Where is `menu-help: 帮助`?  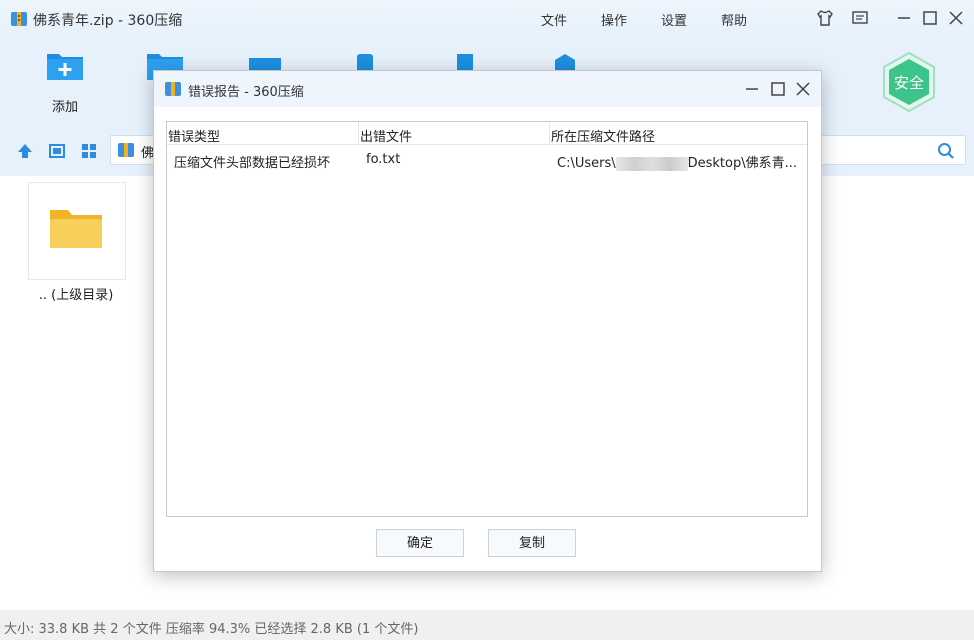 menu-help: 帮助 is located at coordinates (734, 19).